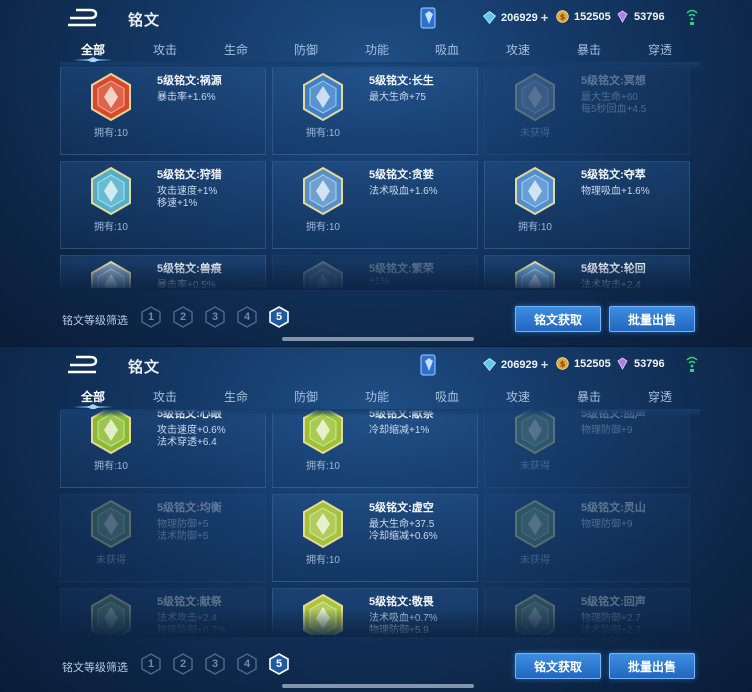 This screenshot has width=752, height=692. I want to click on rune-slot: 拥有:10 5级铭文:献祭 冷却缩减+1%, so click(375, 449).